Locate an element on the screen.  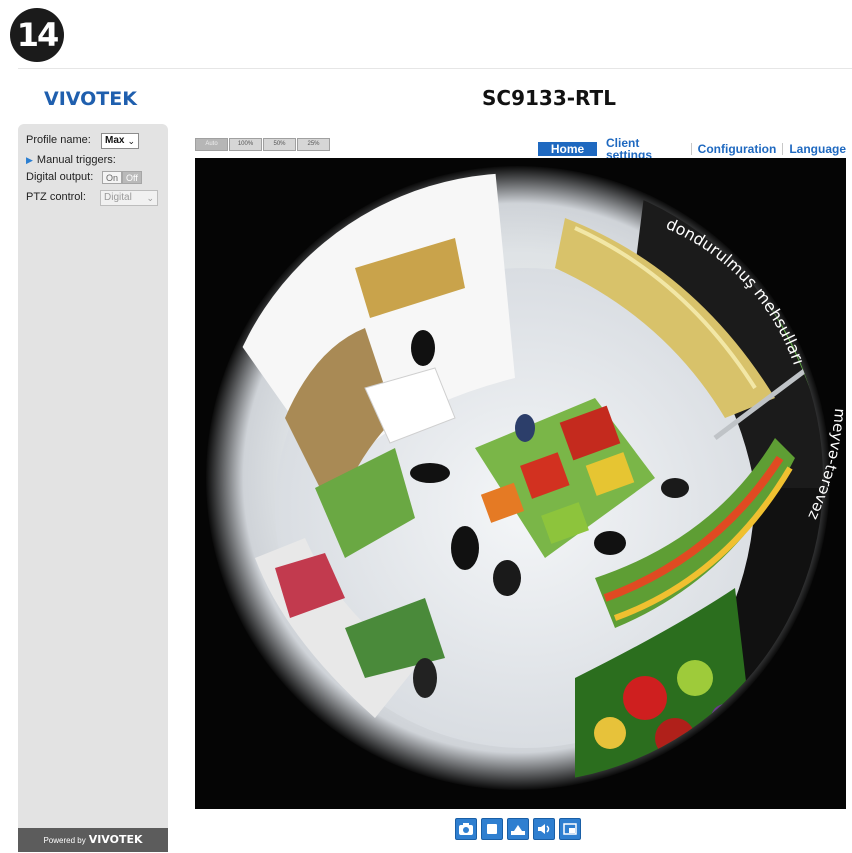
snapshot-icon is located at coordinates (466, 829).